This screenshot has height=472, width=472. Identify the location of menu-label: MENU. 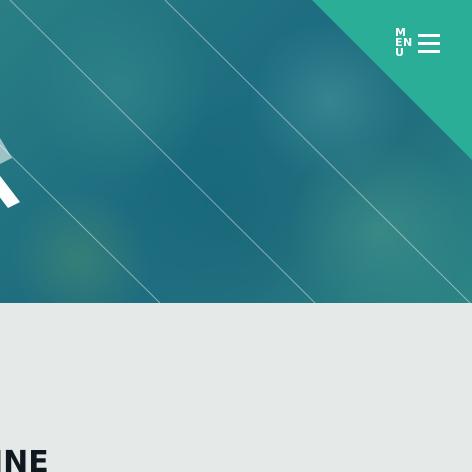
(404, 42).